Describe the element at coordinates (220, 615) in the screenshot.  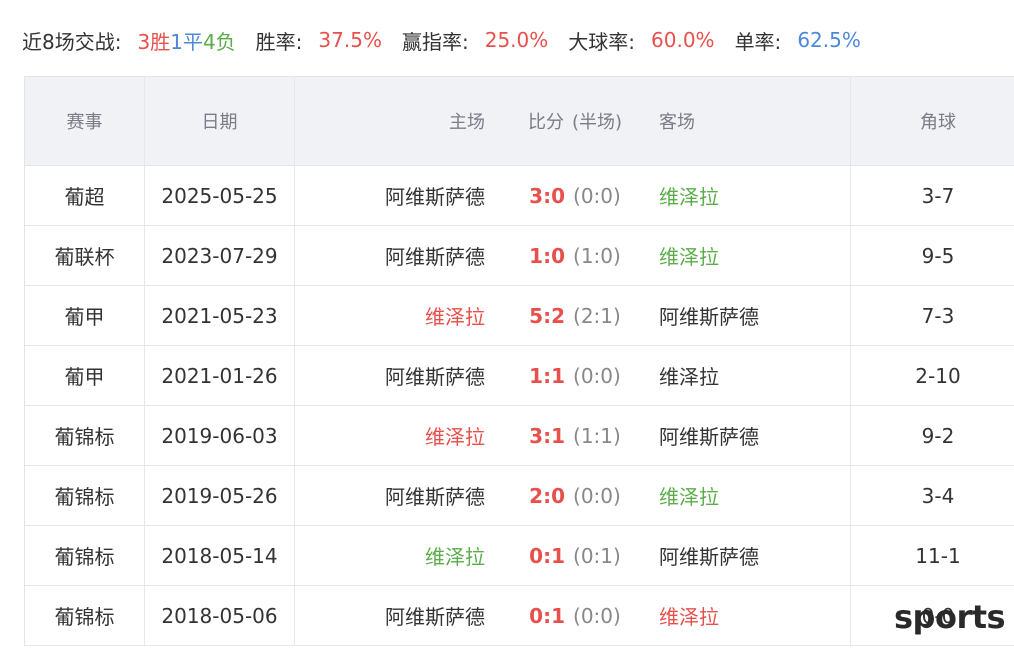
I see `cell-date: 2018-05-06` at that location.